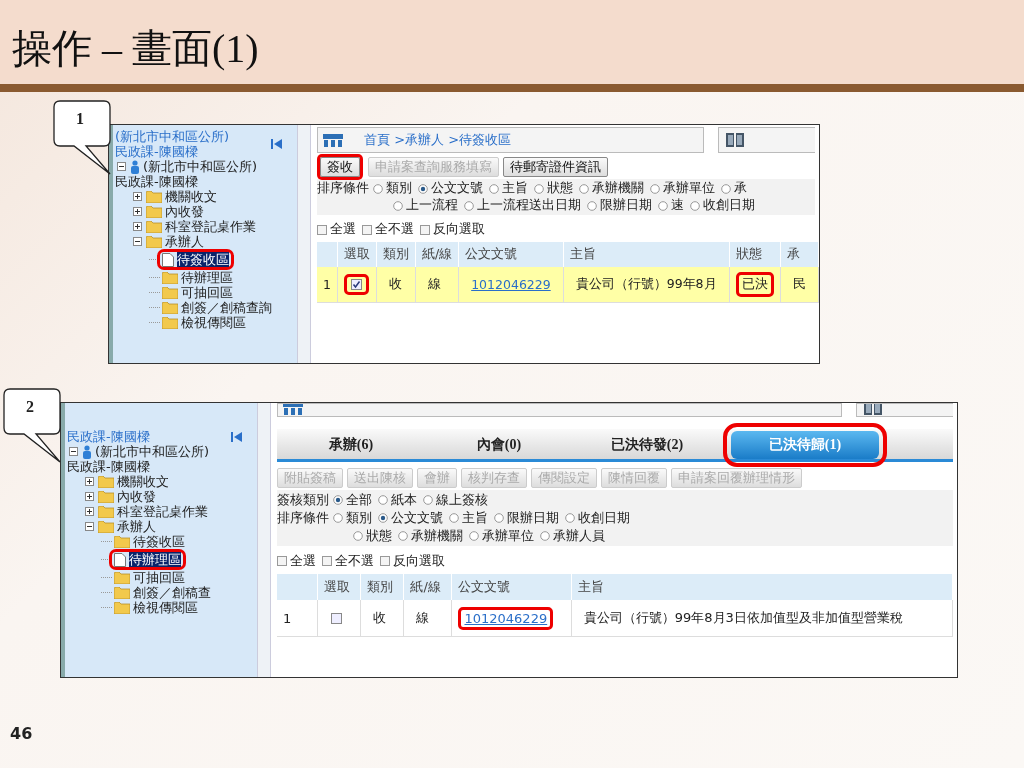 This screenshot has width=1024, height=768. What do you see at coordinates (217, 307) in the screenshot?
I see `tree-item: 創簽／創稿查詢` at bounding box center [217, 307].